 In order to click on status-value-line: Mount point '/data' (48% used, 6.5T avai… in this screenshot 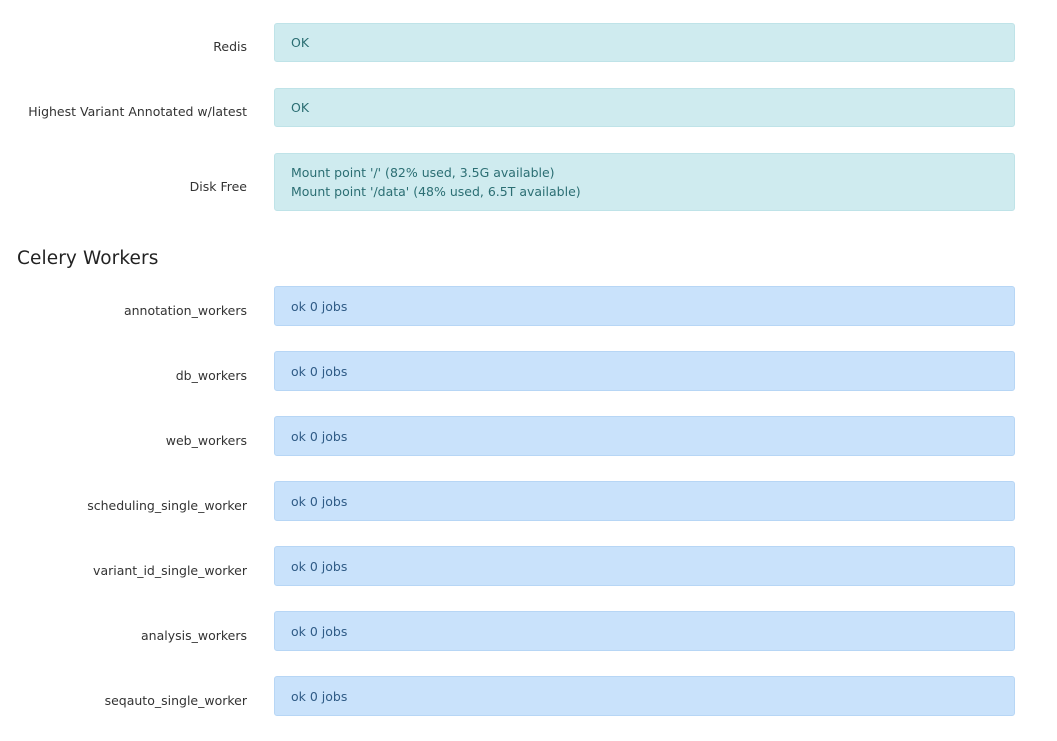, I will do `click(436, 191)`.